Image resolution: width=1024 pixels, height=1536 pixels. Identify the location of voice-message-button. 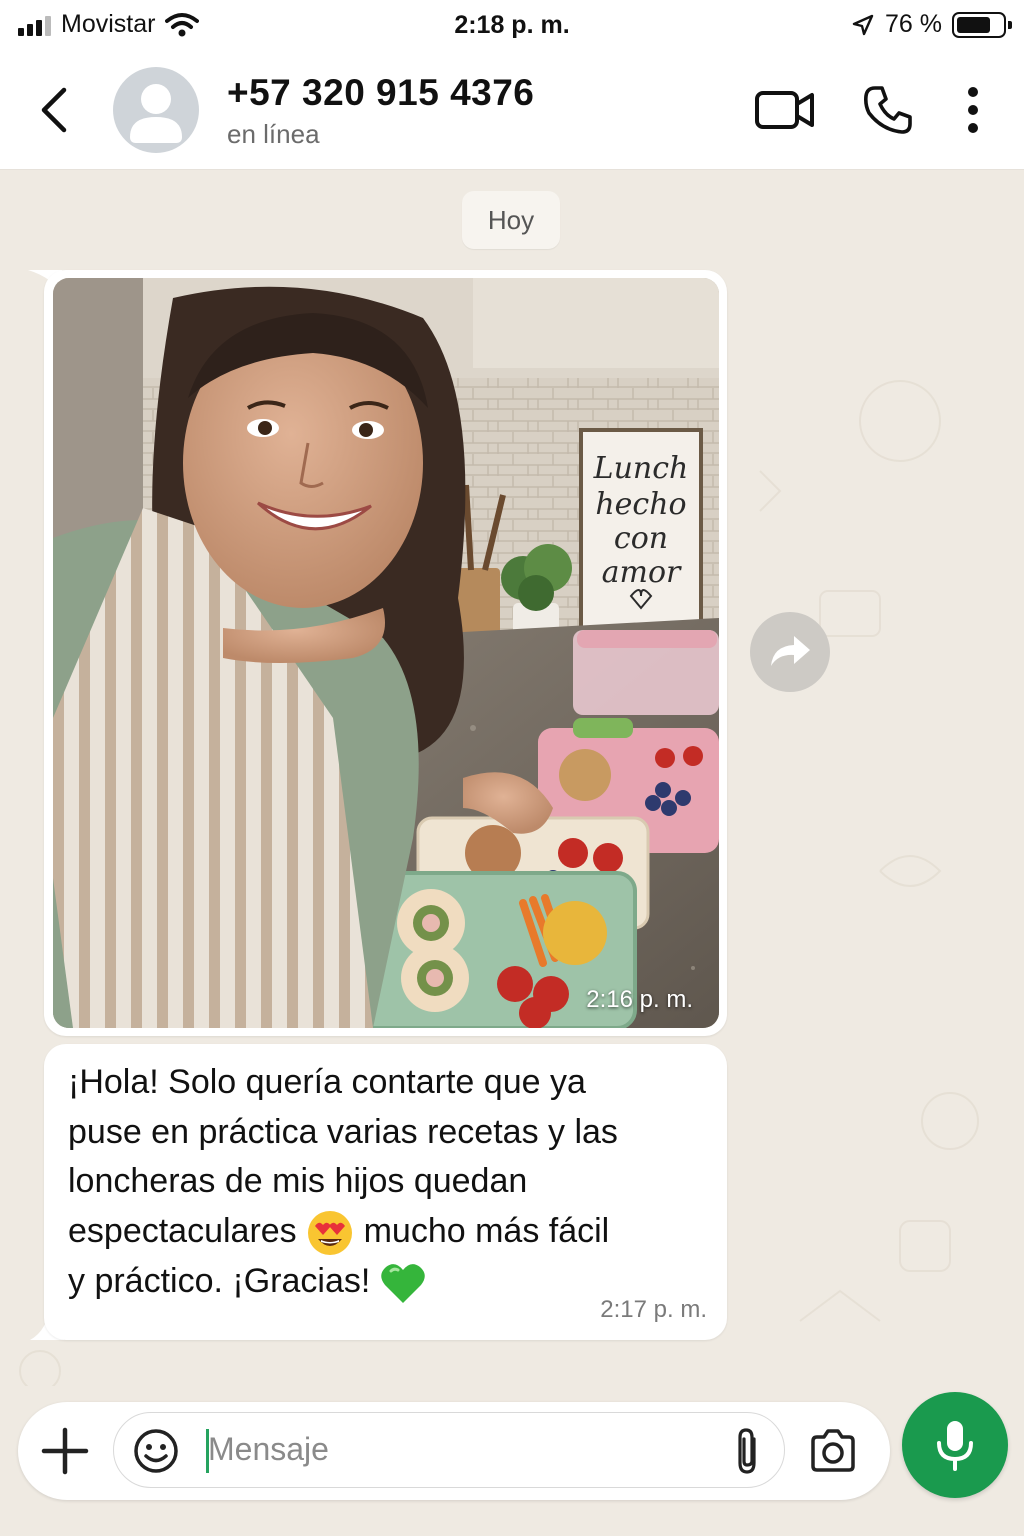
(955, 1445).